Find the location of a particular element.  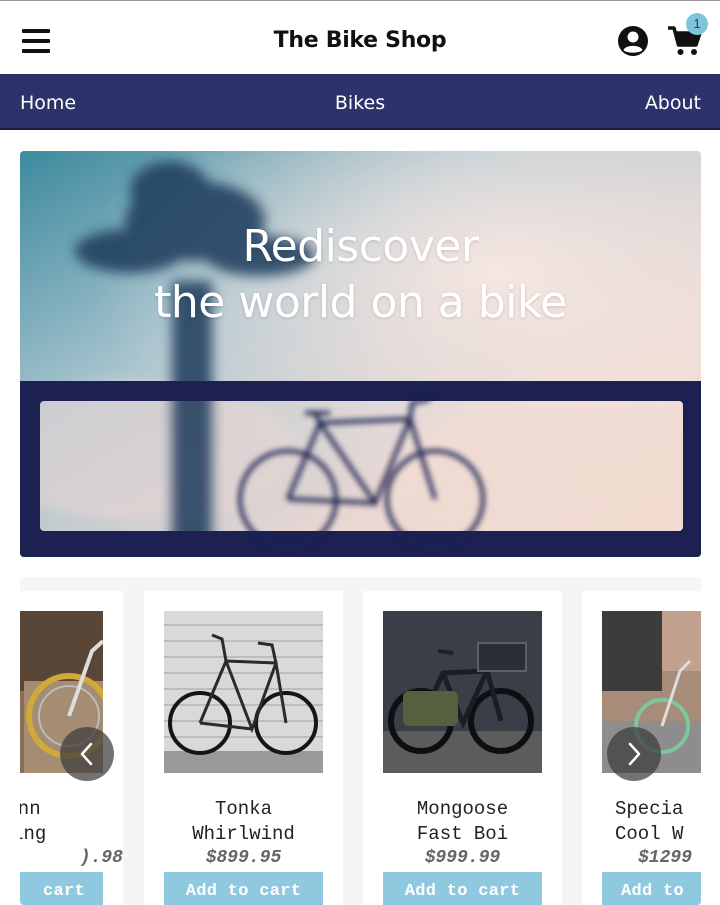

carousel-prev-button is located at coordinates (87, 754).